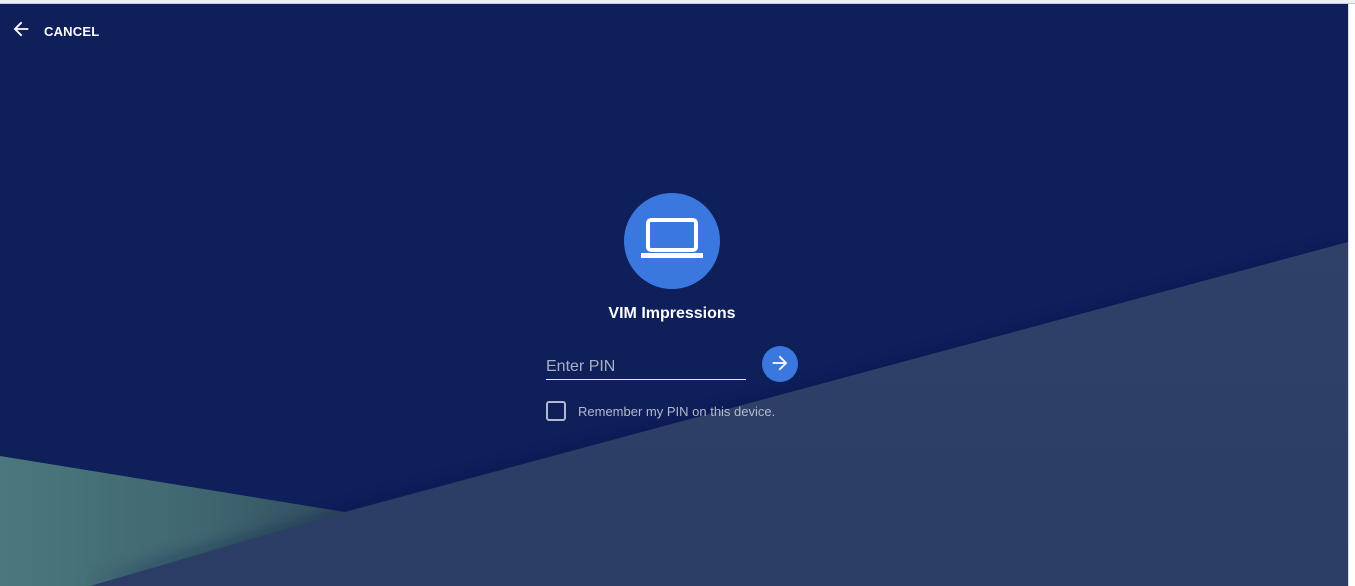 The height and width of the screenshot is (586, 1355). Describe the element at coordinates (646, 367) in the screenshot. I see `pin-input` at that location.